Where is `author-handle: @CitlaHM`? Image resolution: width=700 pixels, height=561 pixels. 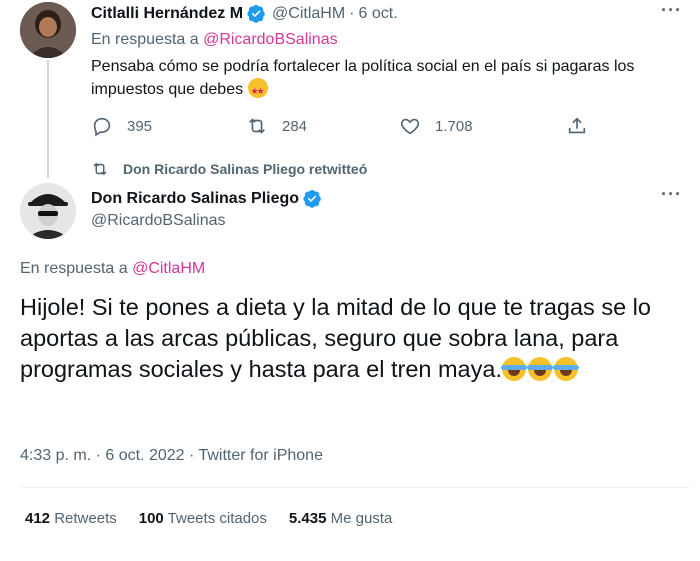 author-handle: @CitlaHM is located at coordinates (308, 14).